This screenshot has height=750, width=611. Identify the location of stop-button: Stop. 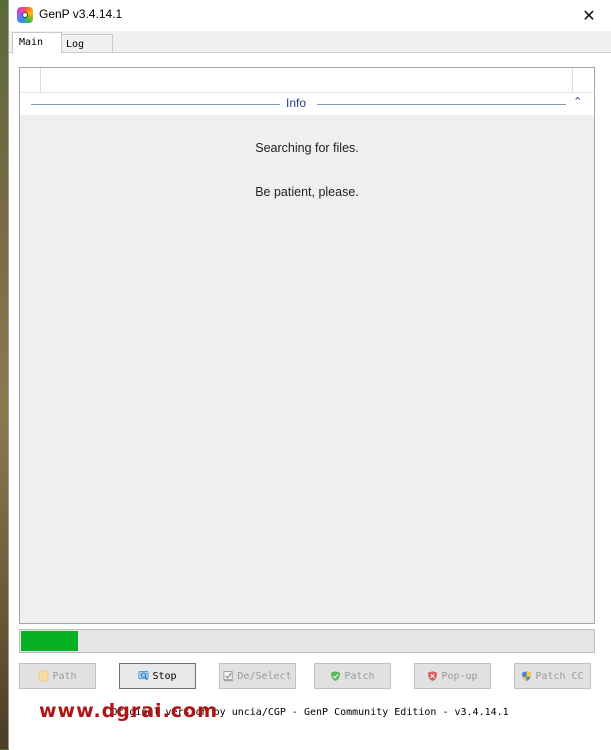
(157, 676).